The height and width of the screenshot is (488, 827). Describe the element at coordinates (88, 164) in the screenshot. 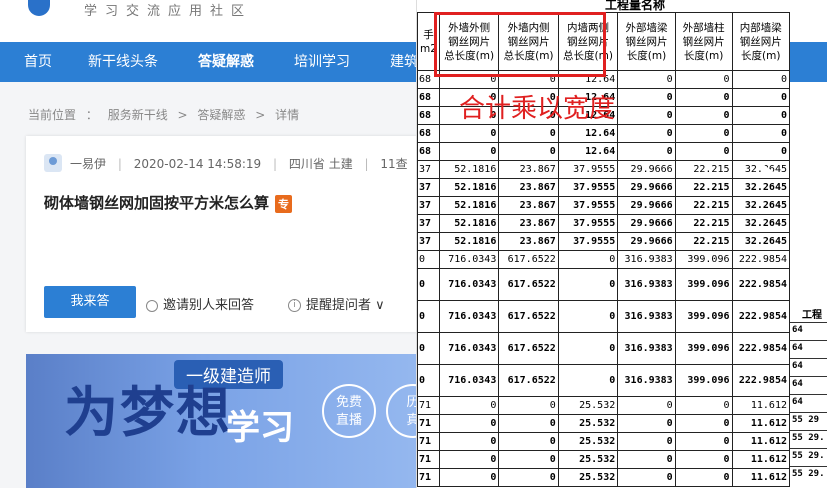

I see `question-user: 一易伊` at that location.